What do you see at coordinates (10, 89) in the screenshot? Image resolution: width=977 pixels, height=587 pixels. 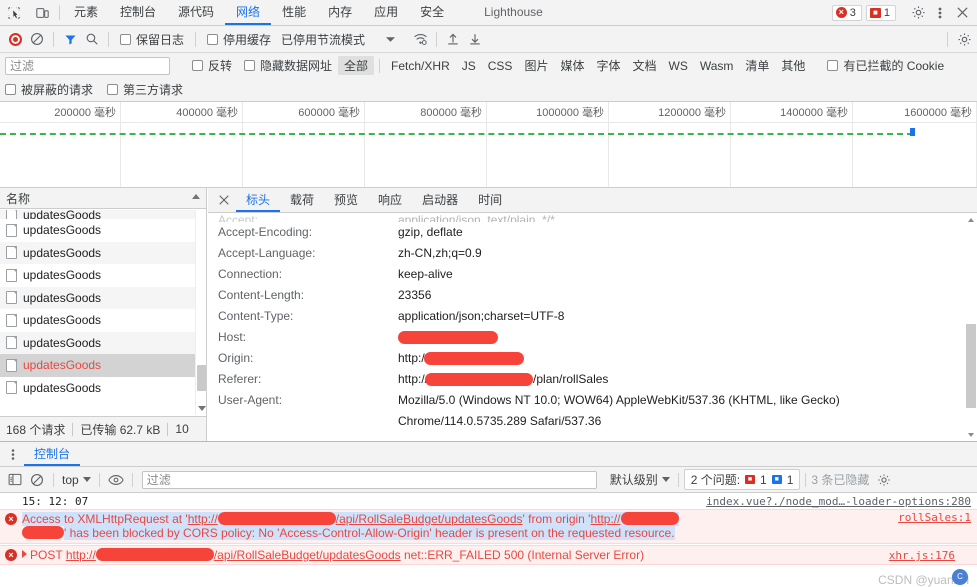 I see `blocked-requests-box` at bounding box center [10, 89].